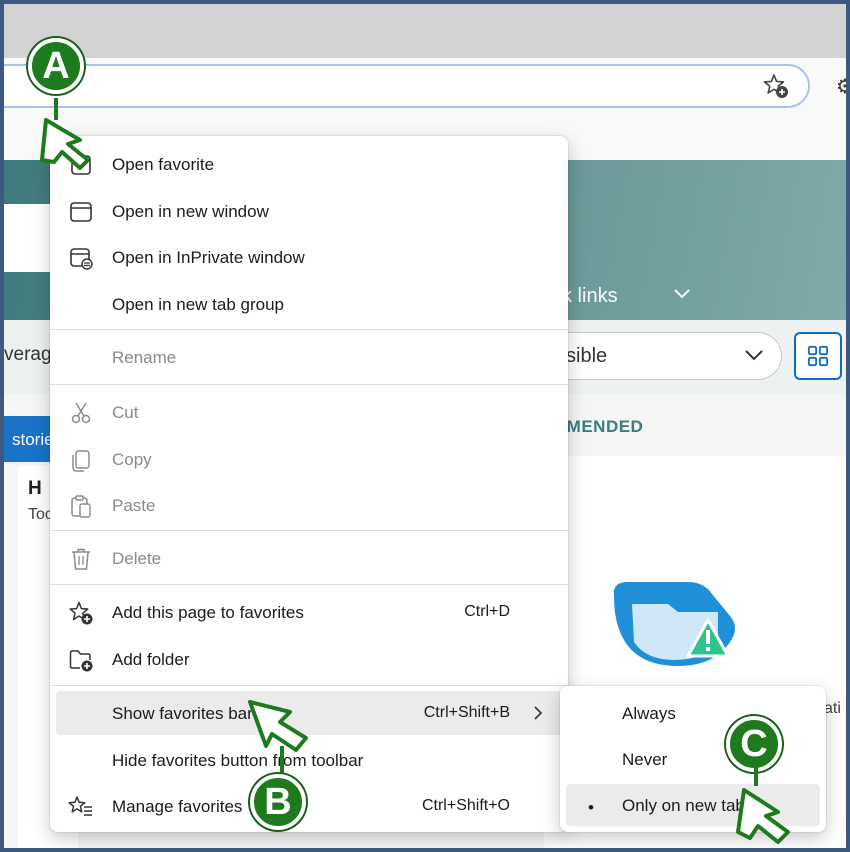  What do you see at coordinates (309, 612) in the screenshot?
I see `menu-item-add-page-favorites: Add this page to favorites Ctrl+D` at bounding box center [309, 612].